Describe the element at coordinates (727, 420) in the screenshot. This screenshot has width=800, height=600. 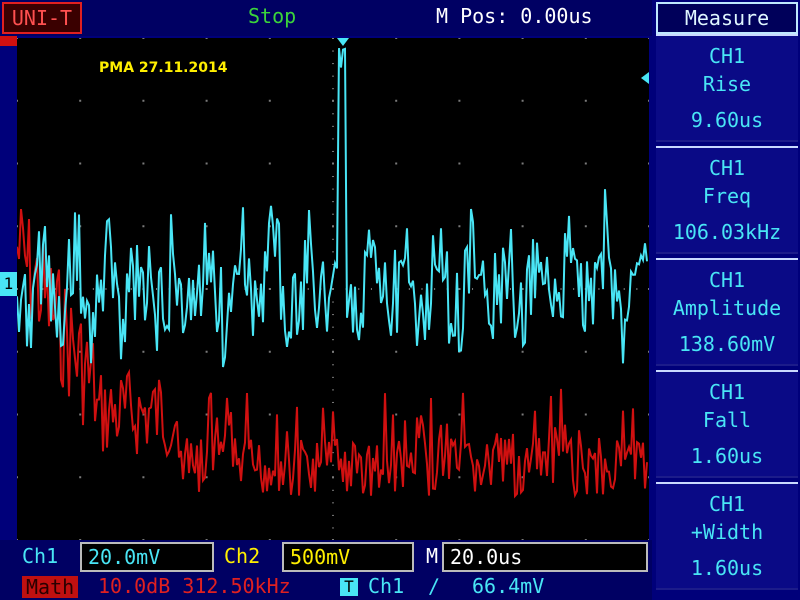
I see `measure-name: Fall` at that location.